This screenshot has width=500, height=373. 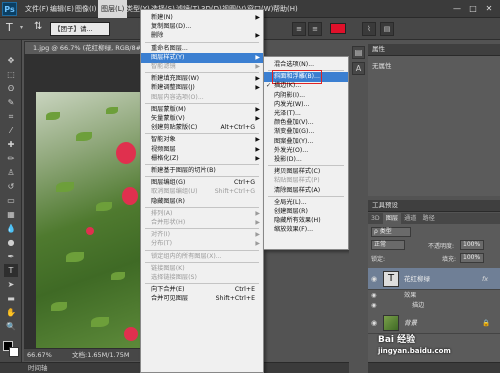 What do you see at coordinates (410, 295) in the screenshot?
I see `effects-label: 效果` at bounding box center [410, 295].